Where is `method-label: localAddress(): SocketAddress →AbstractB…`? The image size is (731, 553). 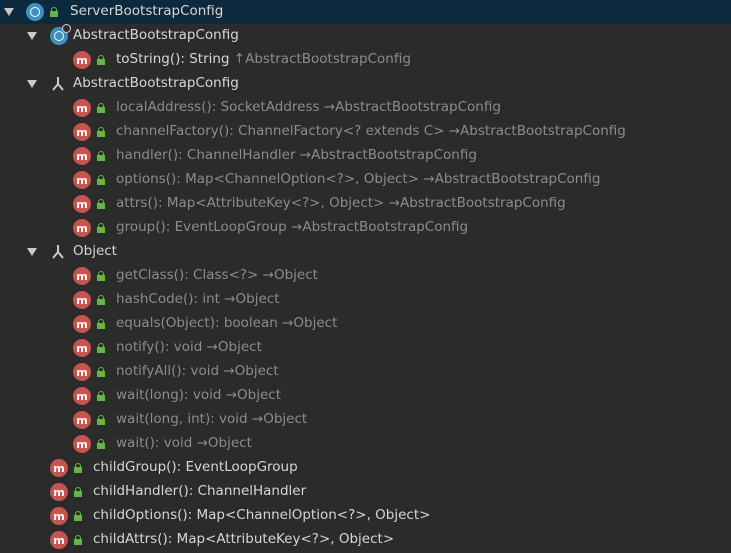 method-label: localAddress(): SocketAddress →AbstractB… is located at coordinates (308, 107).